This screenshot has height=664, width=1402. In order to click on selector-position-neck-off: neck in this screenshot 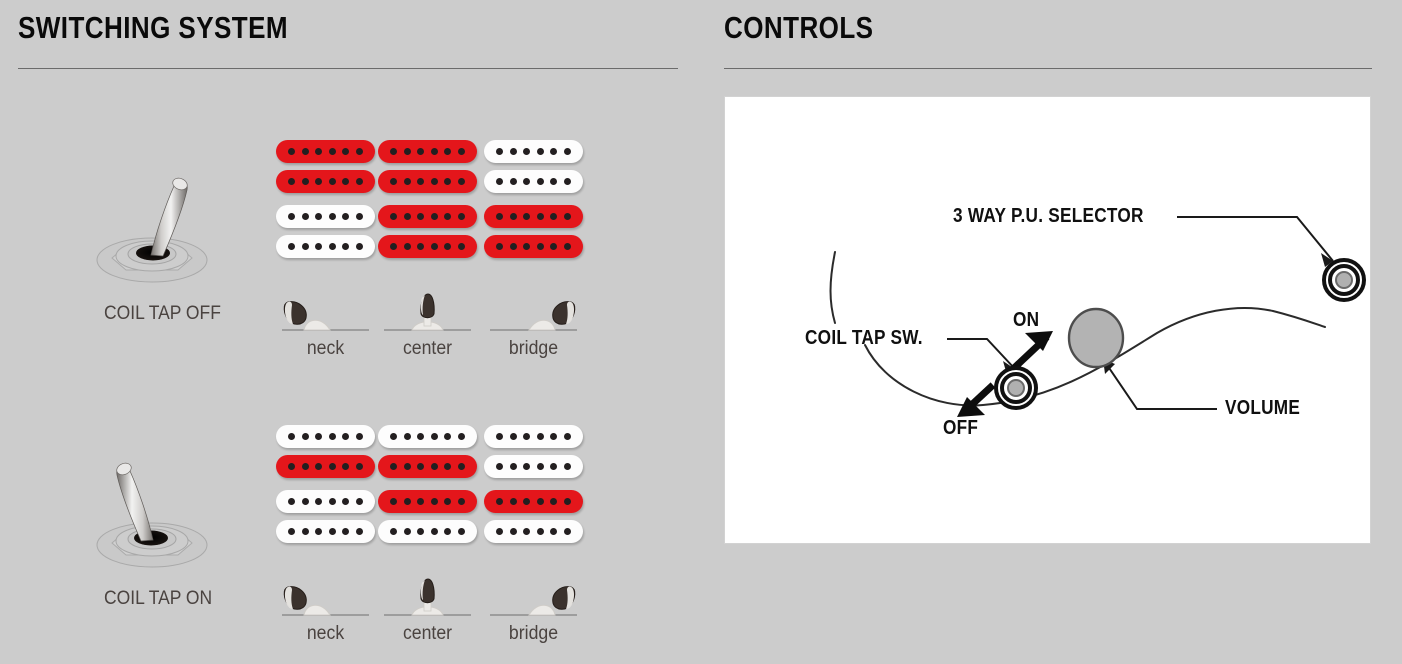, I will do `click(325, 325)`.